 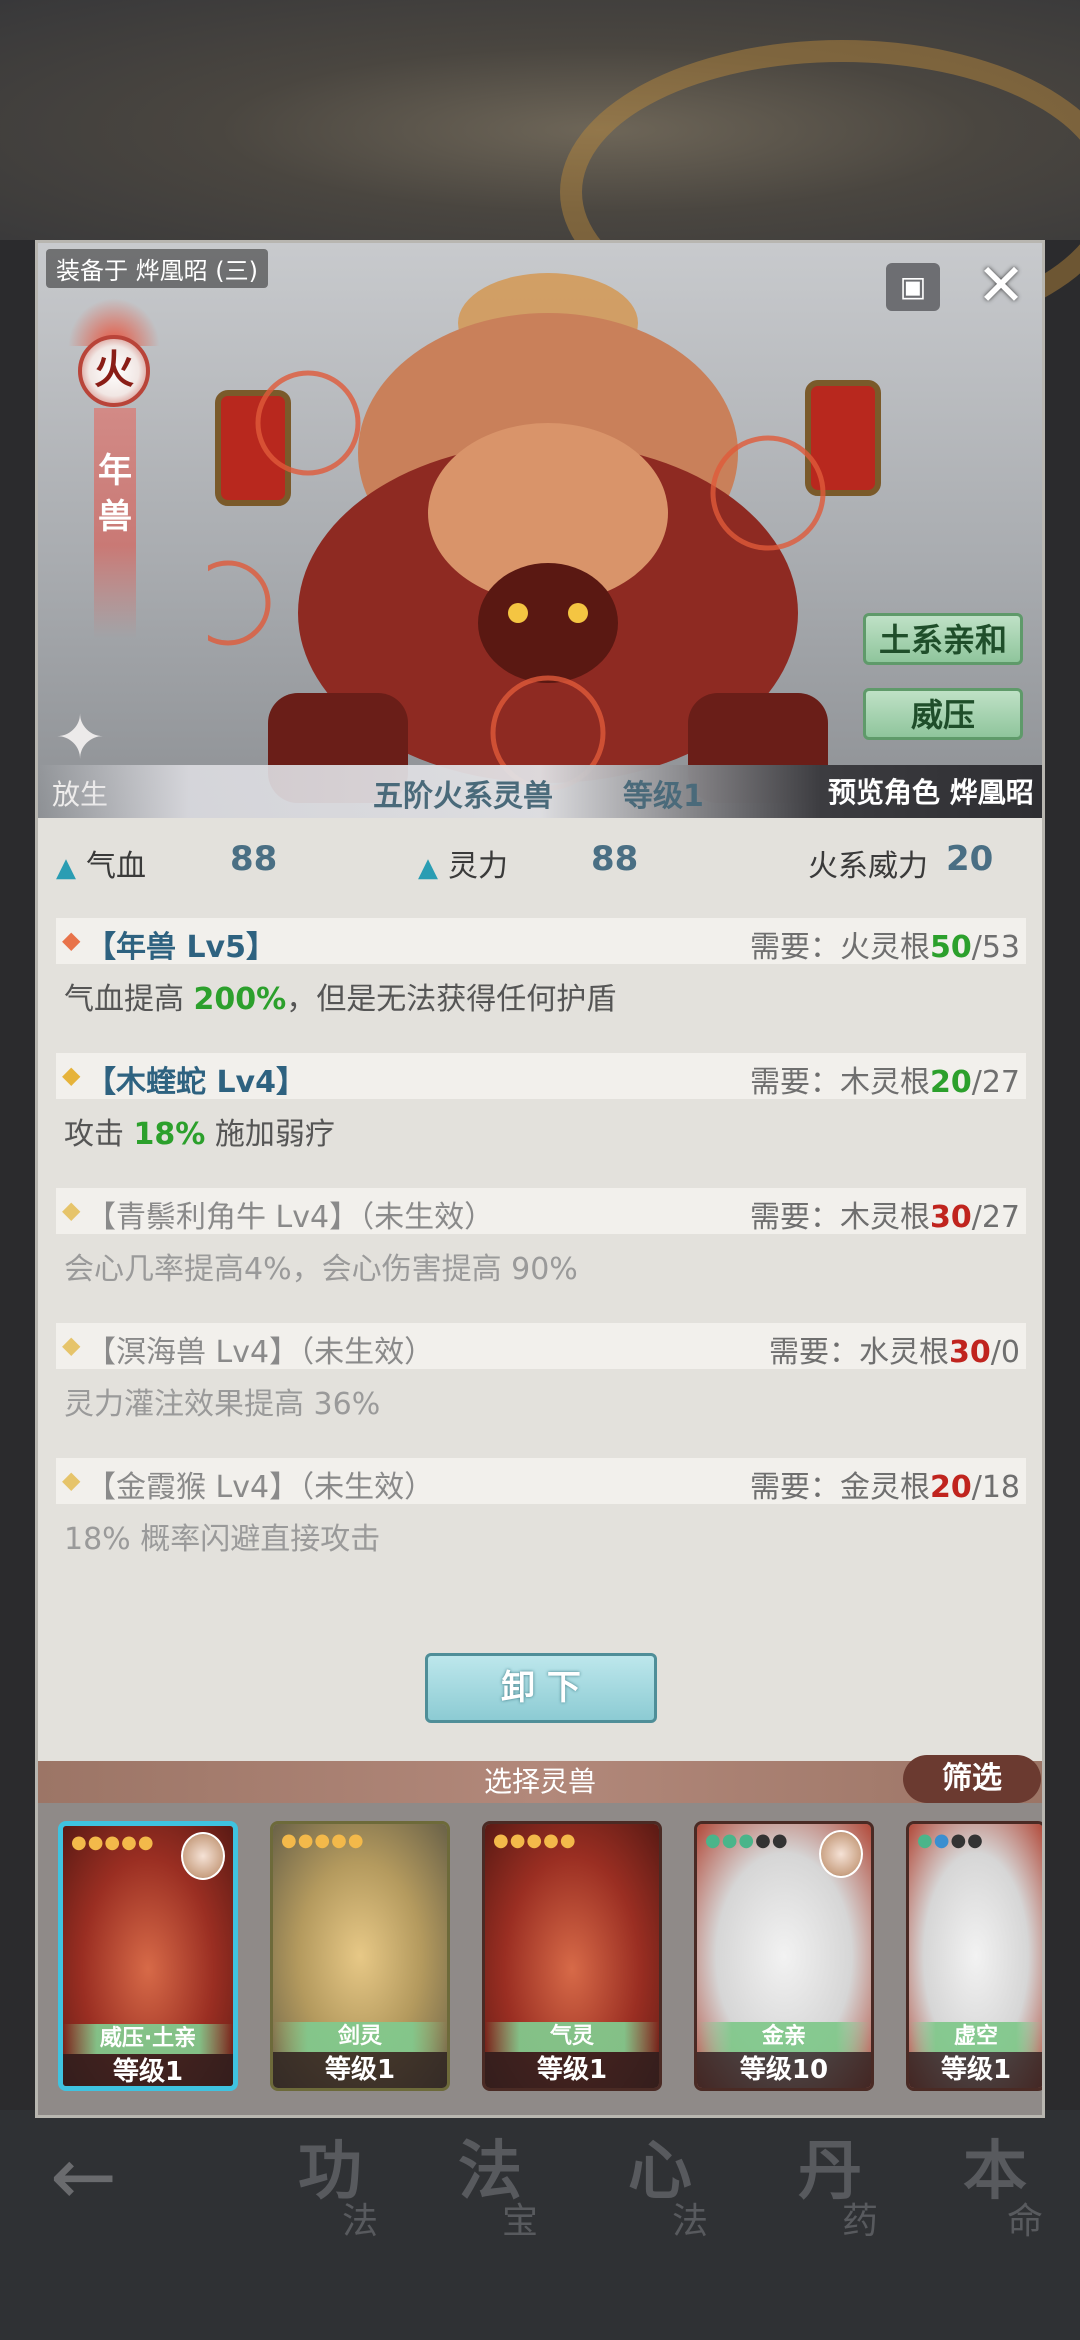 I want to click on skill-description: 会心几率提高4%，会心伤害提高 90%, so click(x=321, y=1269).